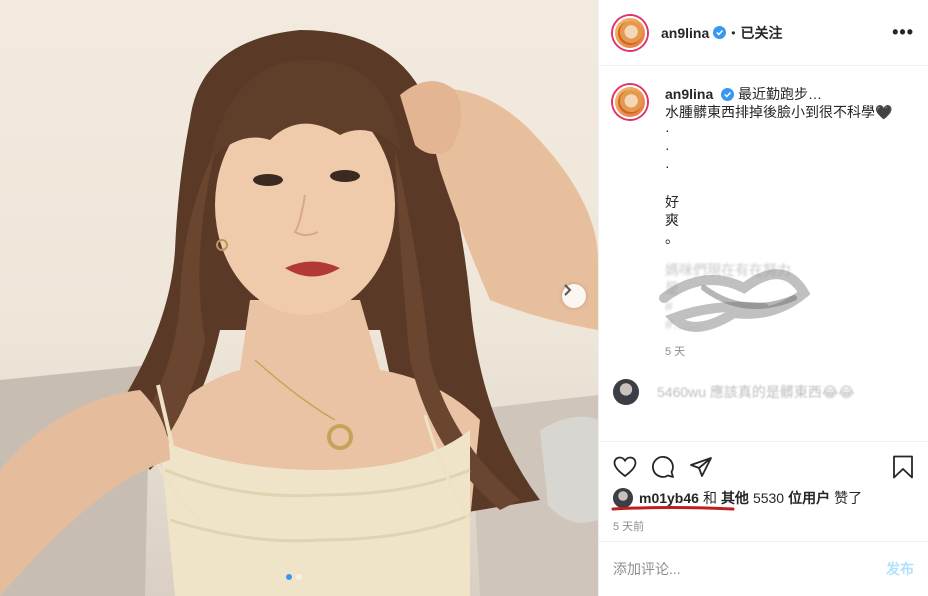  I want to click on commenter-avatar, so click(626, 392).